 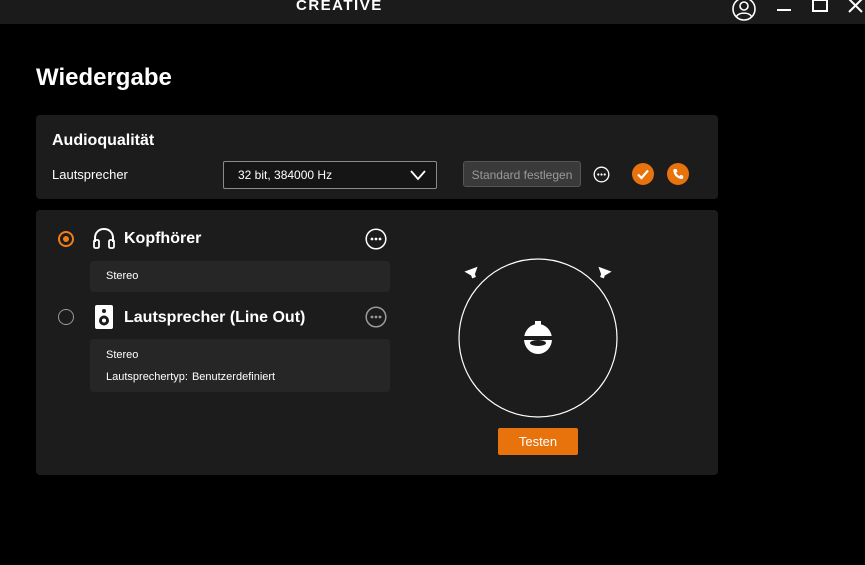 I want to click on page-title: Wiedergabe, so click(x=104, y=77).